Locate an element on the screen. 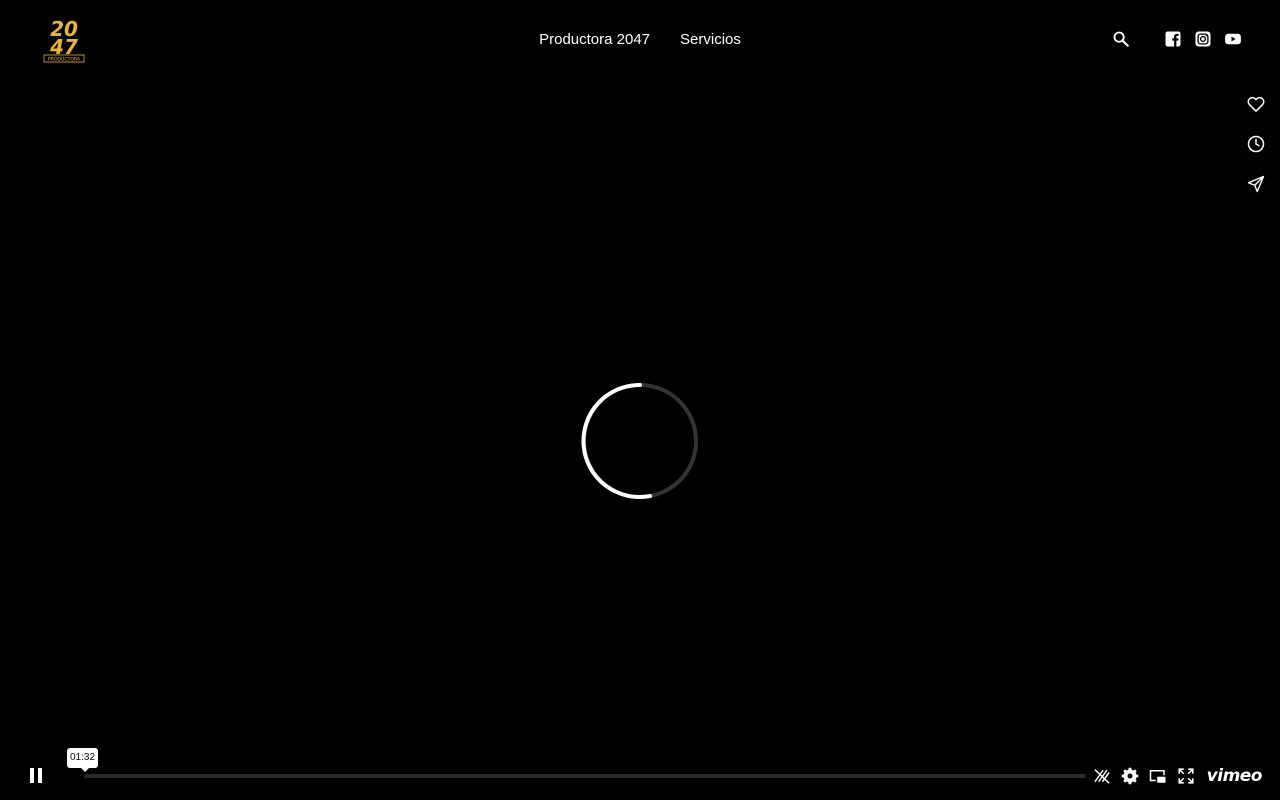 This screenshot has height=800, width=1280. fullscreen-icon is located at coordinates (1186, 776).